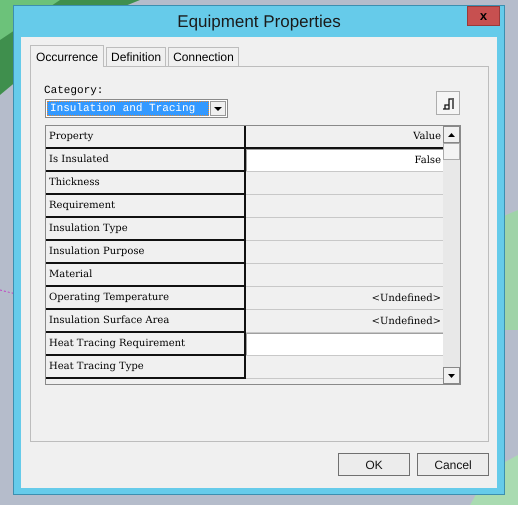  Describe the element at coordinates (146, 160) in the screenshot. I see `property-cell: Is Insulated` at that location.